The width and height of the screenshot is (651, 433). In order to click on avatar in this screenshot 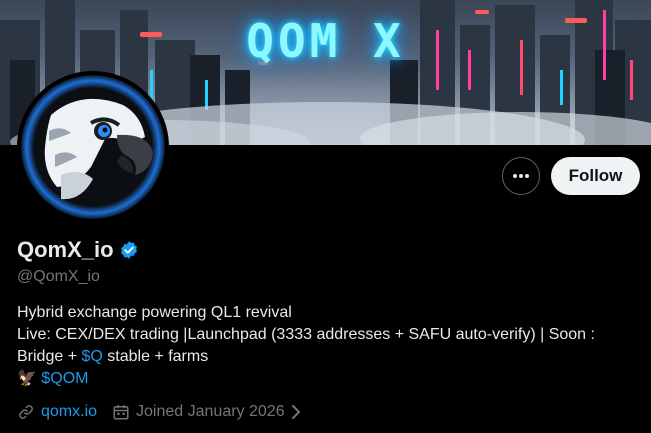, I will do `click(93, 147)`.